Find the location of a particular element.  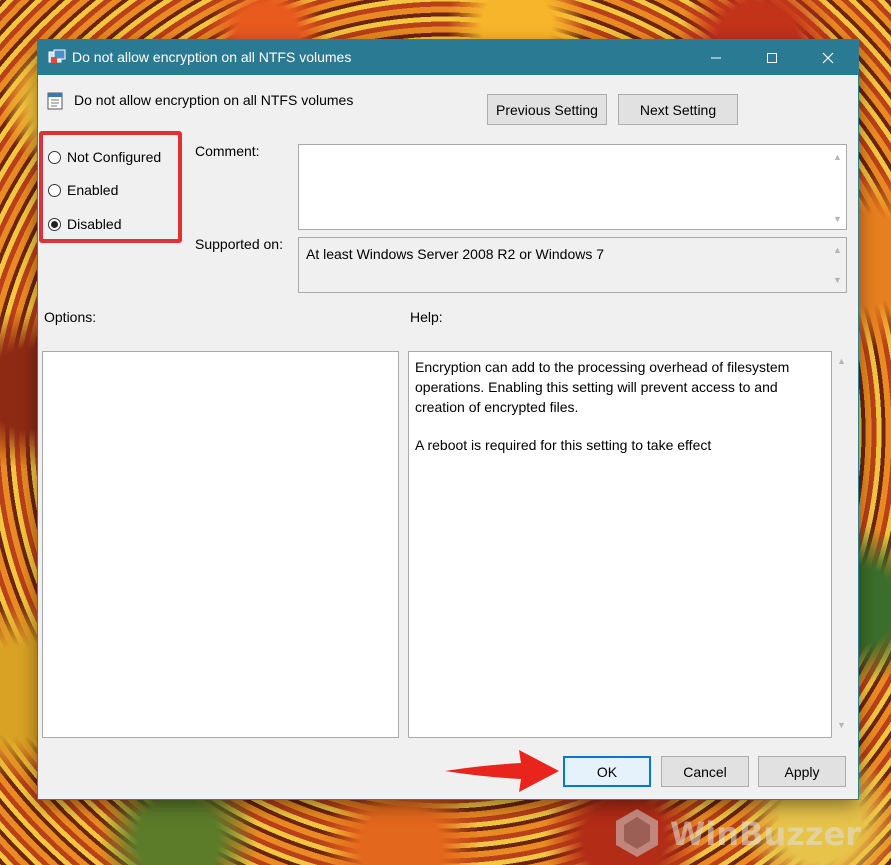

radio-label: Not Configured is located at coordinates (114, 157).